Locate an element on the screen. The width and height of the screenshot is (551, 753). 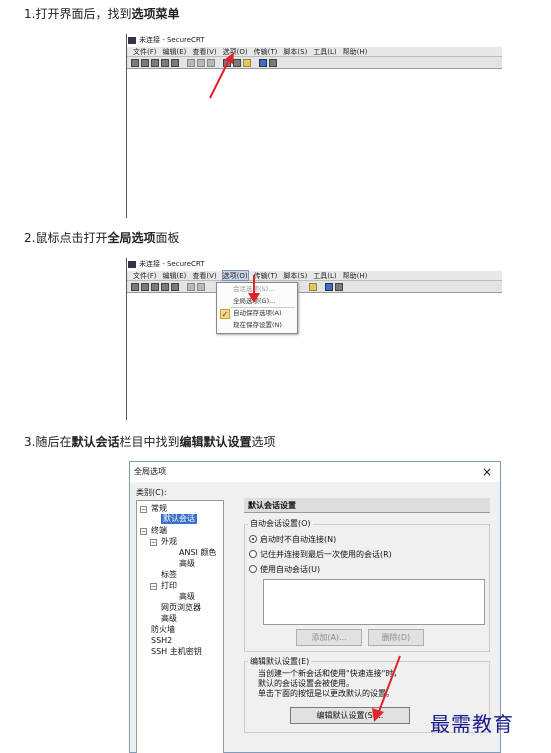
step-3-text: 3.随后在默认会话栏目中找到编辑默认设置选项 is located at coordinates (150, 442).